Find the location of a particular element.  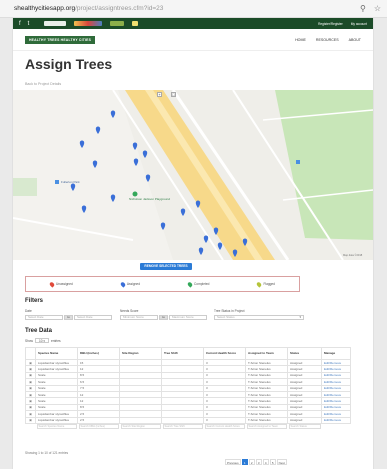

my-account-link: My account is located at coordinates (359, 24).